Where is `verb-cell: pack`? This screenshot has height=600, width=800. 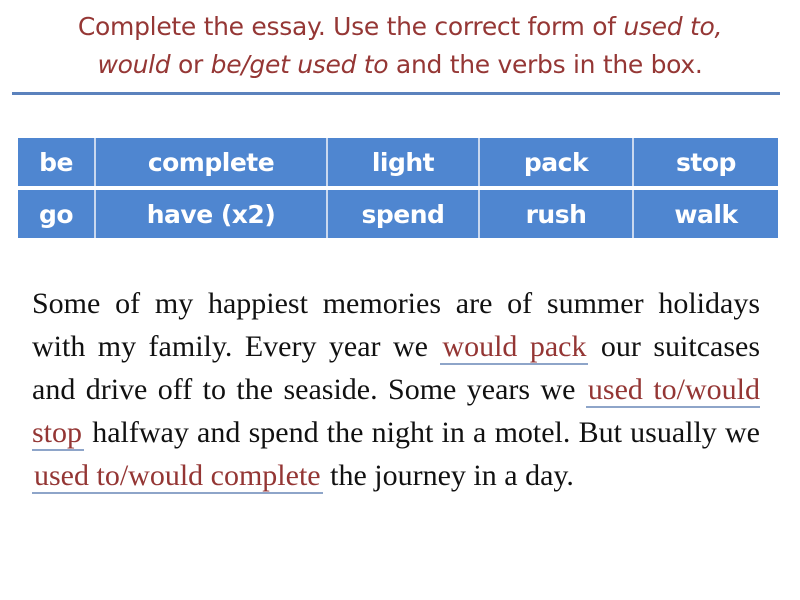 verb-cell: pack is located at coordinates (555, 164).